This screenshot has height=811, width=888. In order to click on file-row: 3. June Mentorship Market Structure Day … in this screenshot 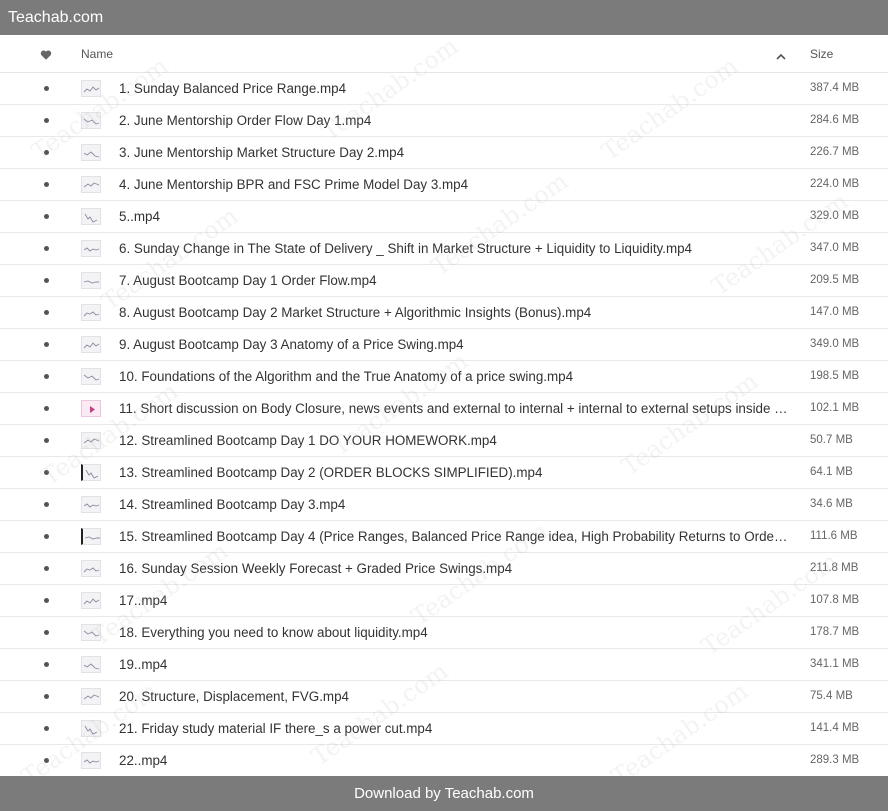, I will do `click(444, 153)`.